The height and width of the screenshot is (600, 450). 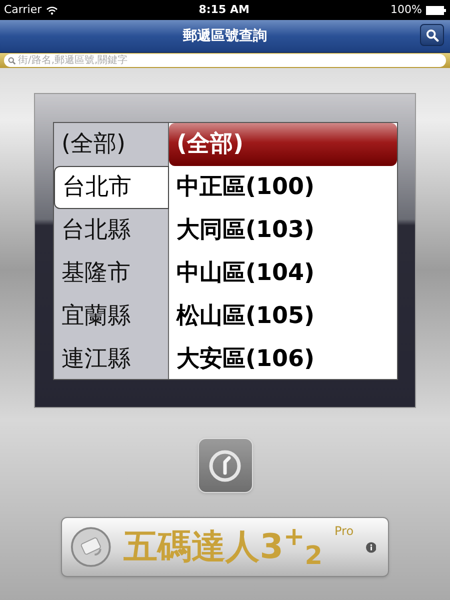 I want to click on search-button, so click(x=432, y=35).